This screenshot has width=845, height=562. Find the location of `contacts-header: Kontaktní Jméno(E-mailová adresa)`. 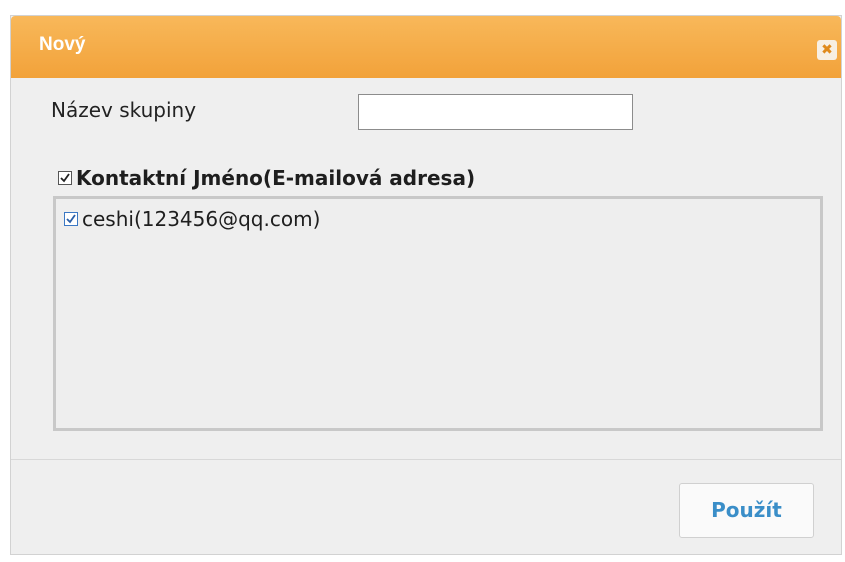

contacts-header: Kontaktní Jméno(E-mailová adresa) is located at coordinates (266, 178).